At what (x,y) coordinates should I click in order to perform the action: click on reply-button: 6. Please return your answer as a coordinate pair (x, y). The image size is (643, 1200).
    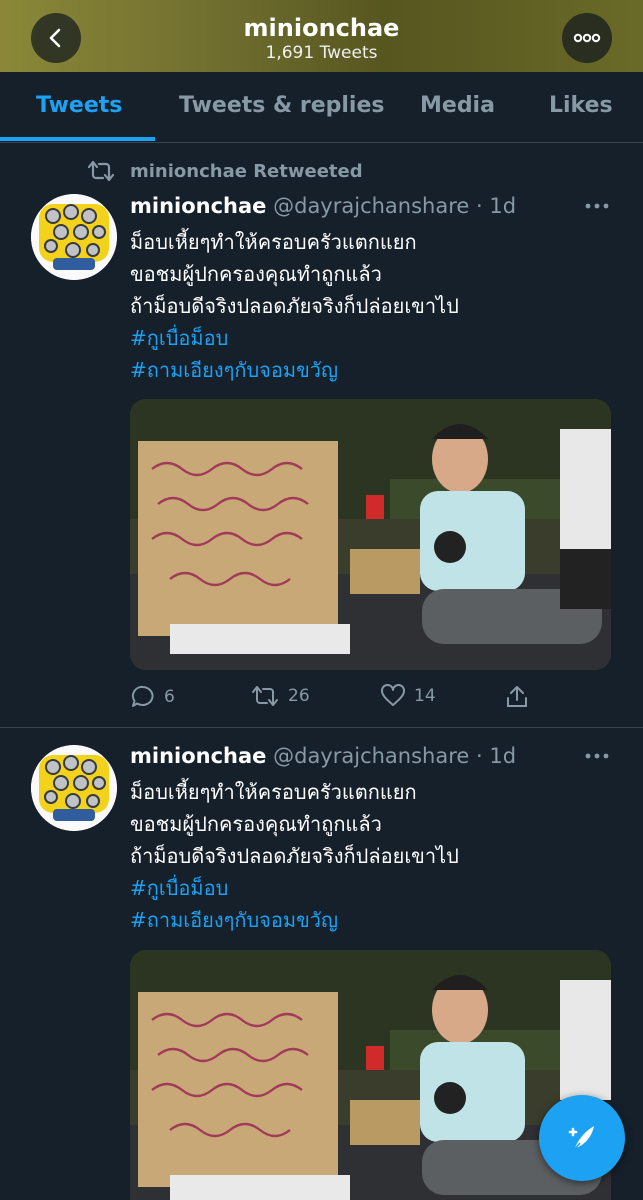
    Looking at the image, I should click on (152, 697).